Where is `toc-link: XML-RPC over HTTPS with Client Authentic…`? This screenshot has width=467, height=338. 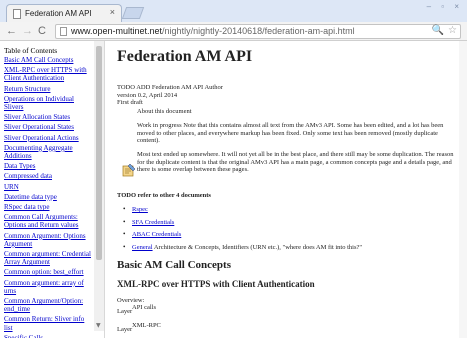
toc-link: XML-RPC over HTTPS with Client Authentic… is located at coordinates (48, 74).